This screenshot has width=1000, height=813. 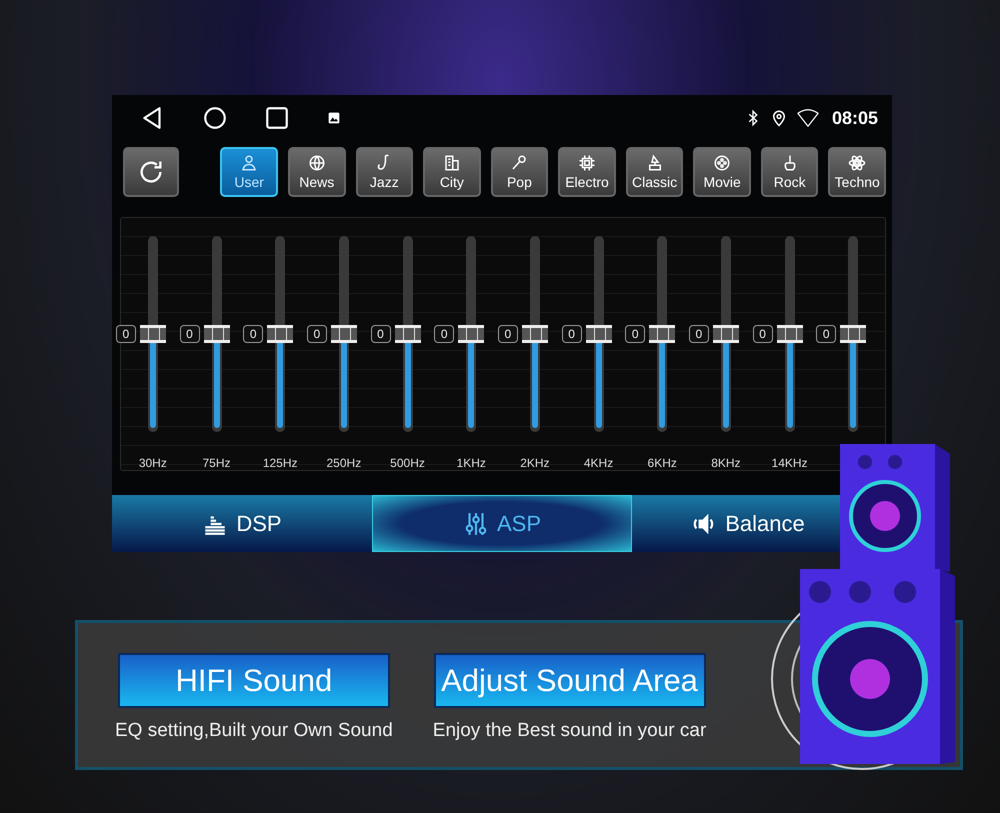 What do you see at coordinates (475, 523) in the screenshot?
I see `sliders-icon` at bounding box center [475, 523].